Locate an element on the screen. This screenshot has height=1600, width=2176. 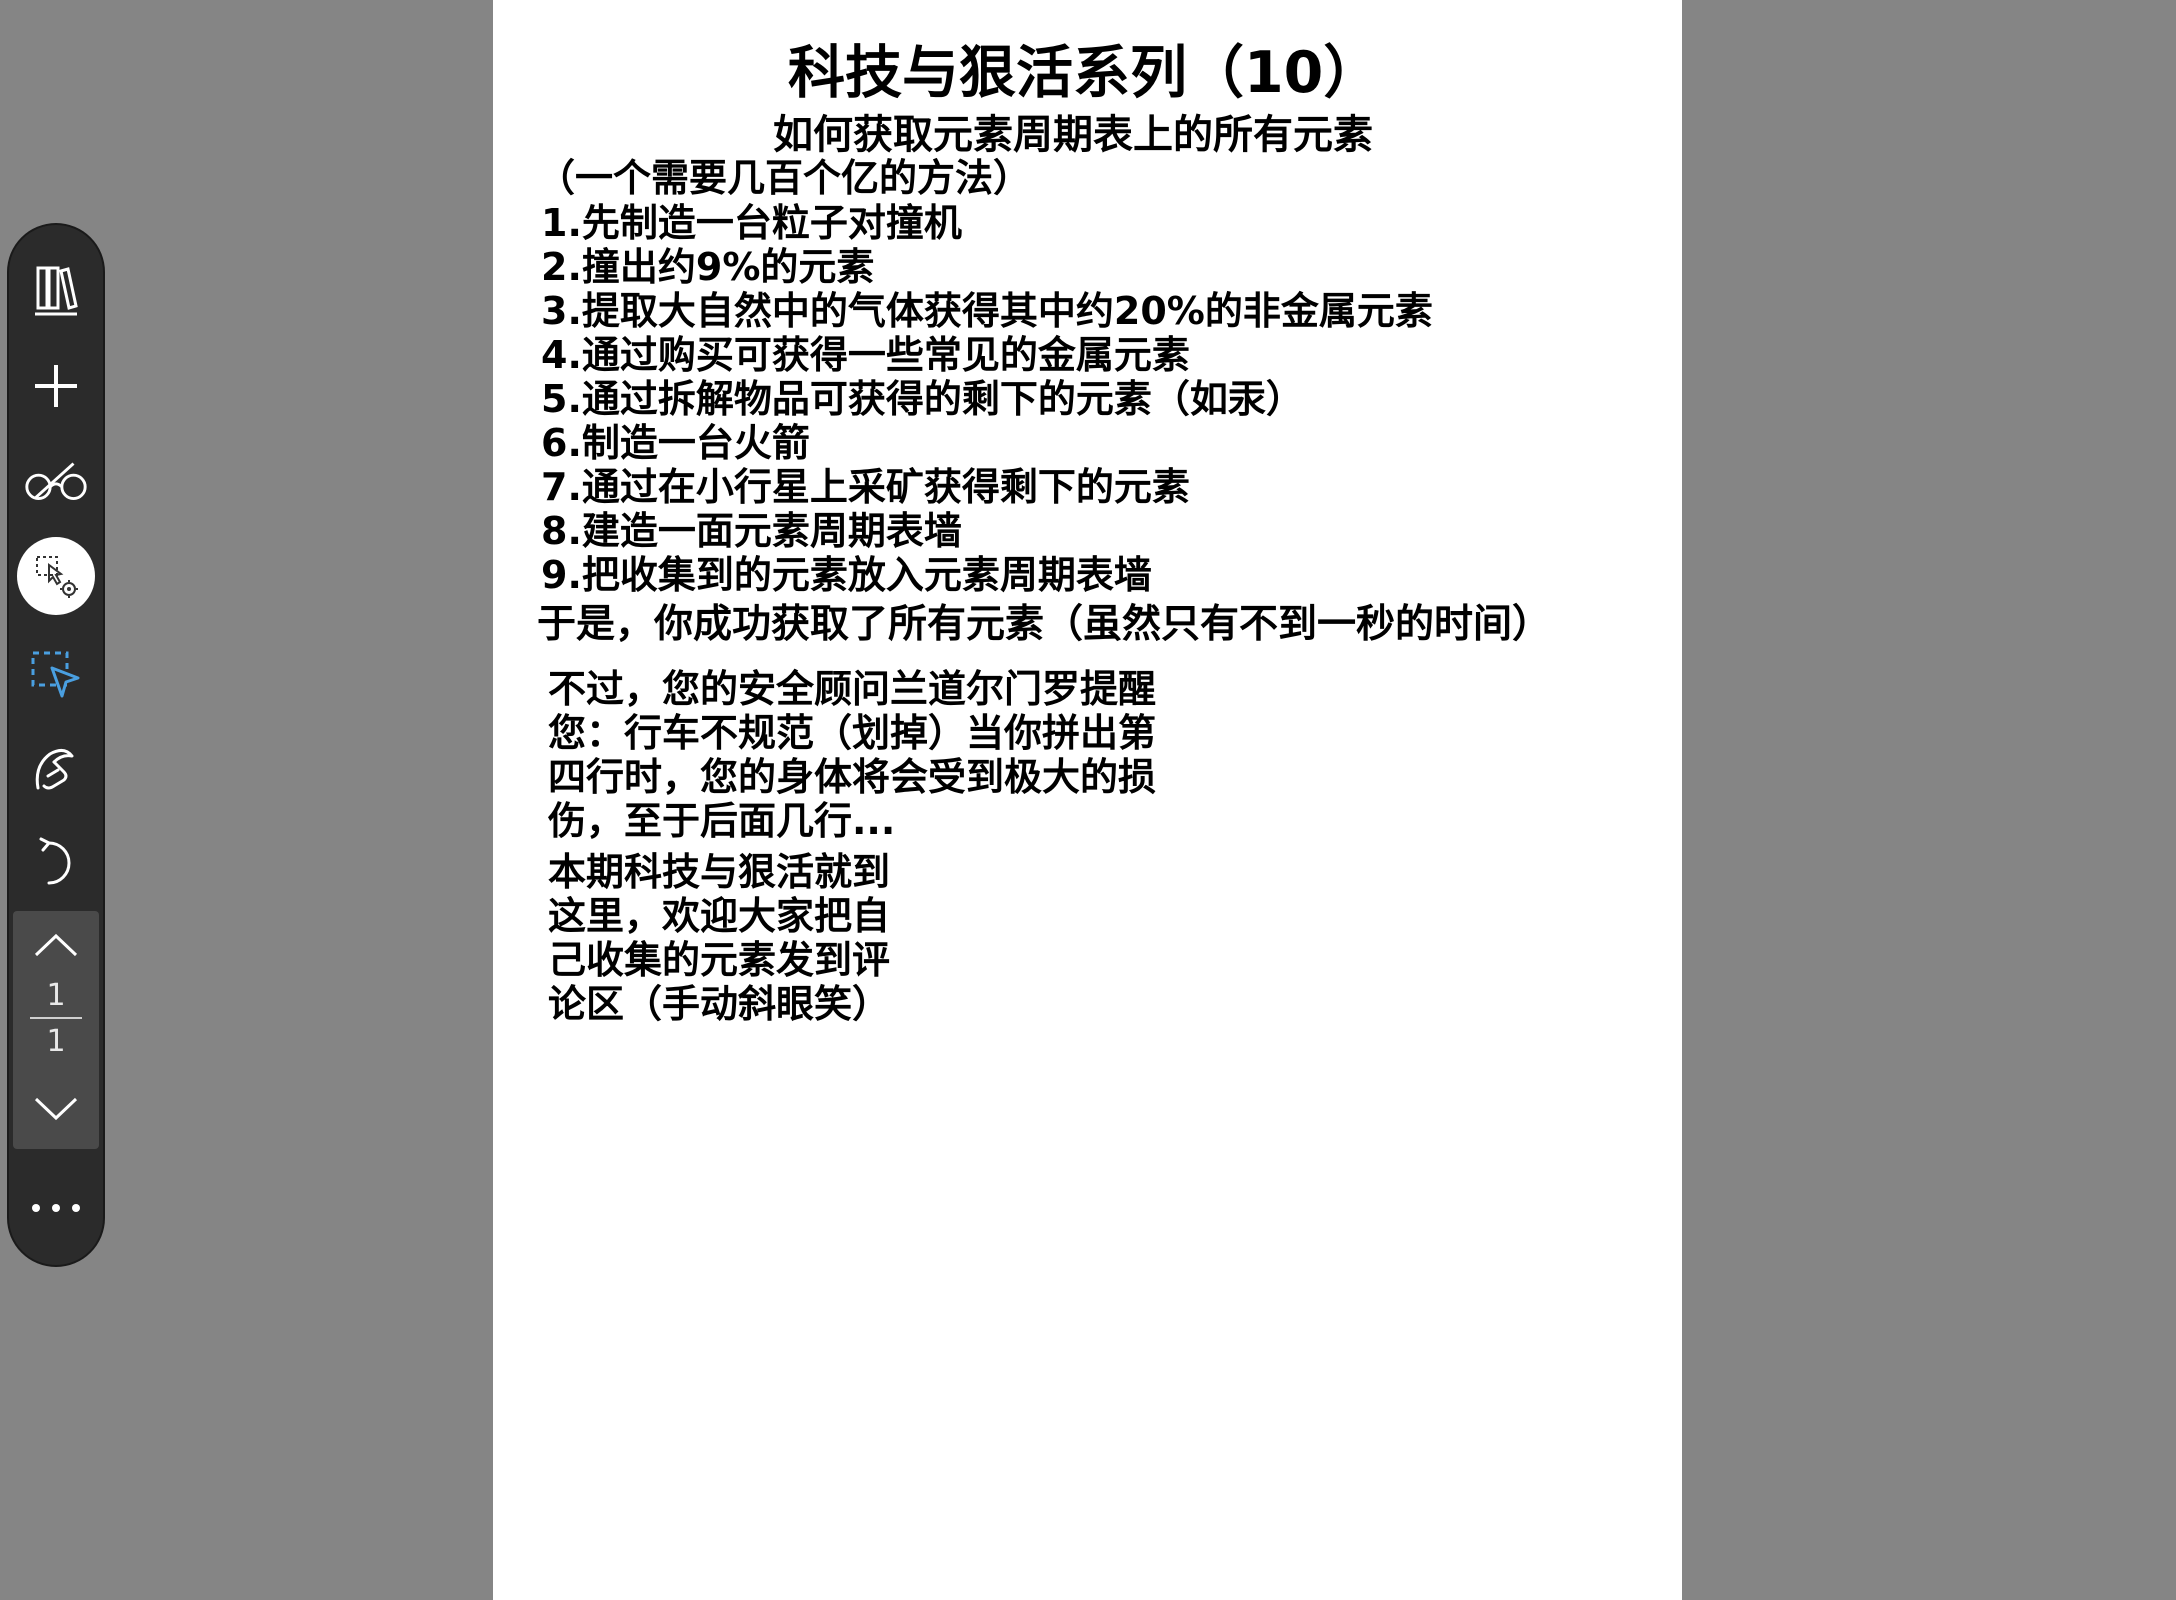
step-1: 1.先制造一台粒子对撞机 is located at coordinates (751, 223).